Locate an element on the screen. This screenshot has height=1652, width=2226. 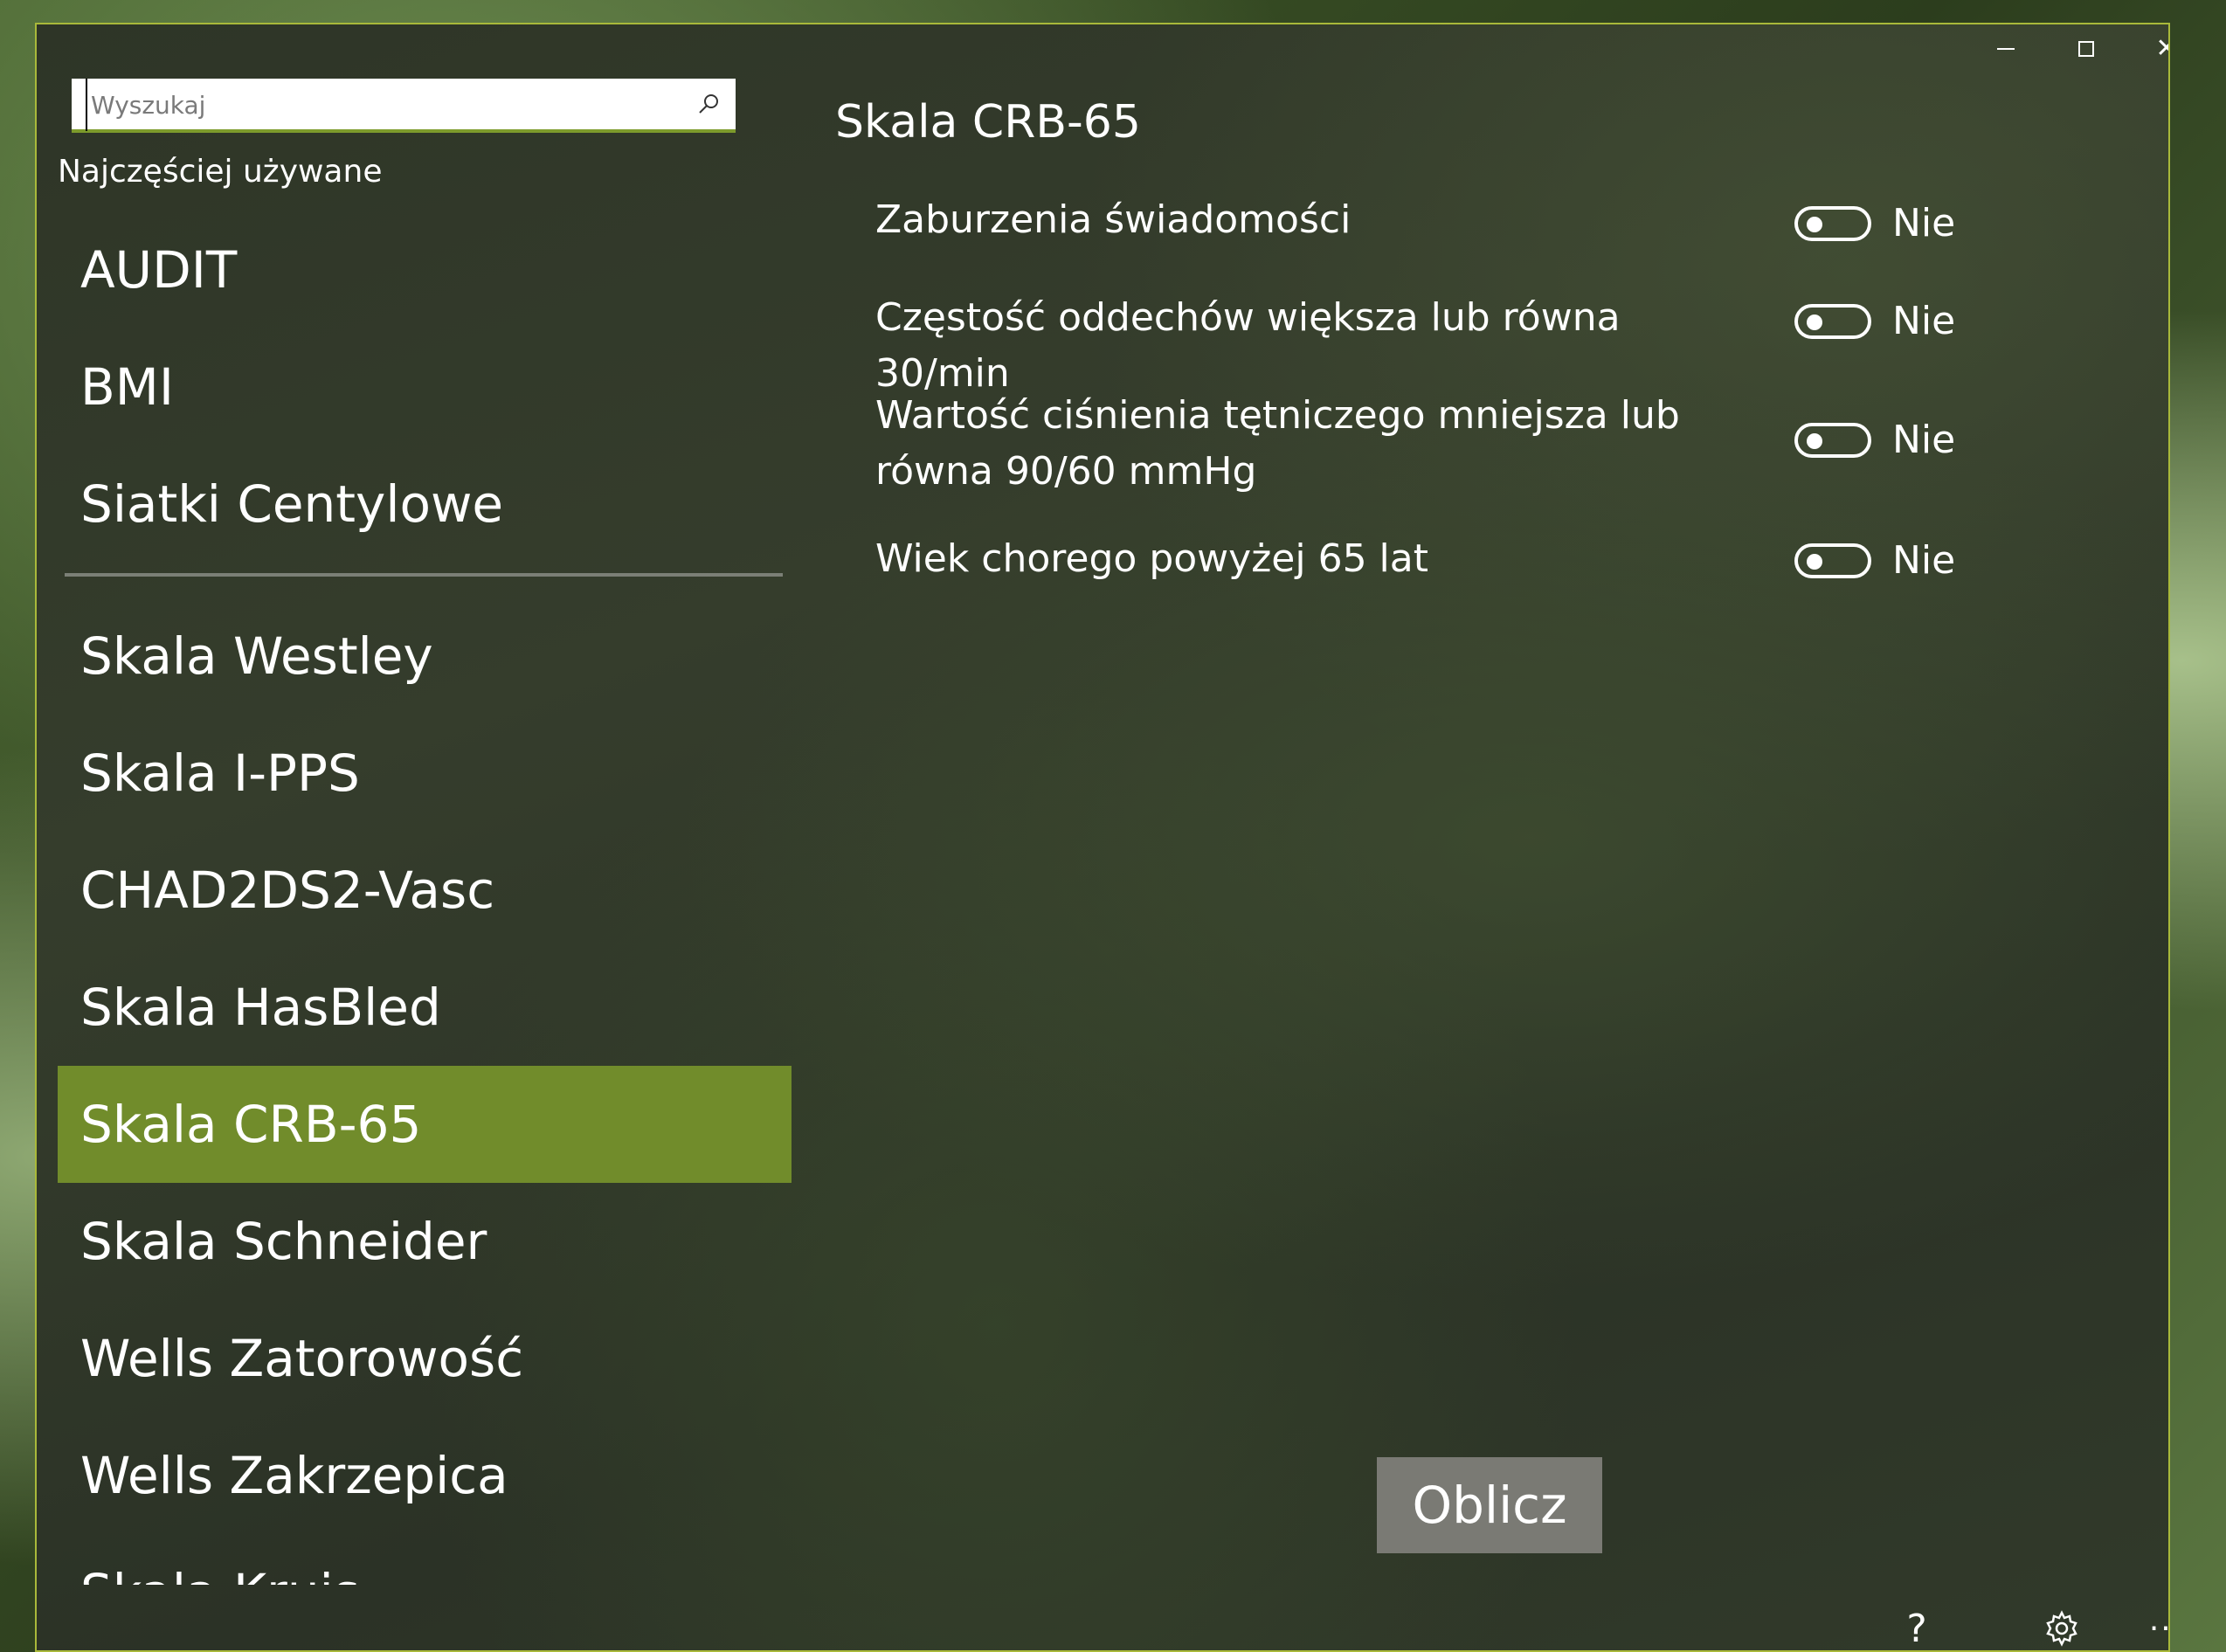
criterion-label: Zaburzenia świadomości is located at coordinates (1113, 219).